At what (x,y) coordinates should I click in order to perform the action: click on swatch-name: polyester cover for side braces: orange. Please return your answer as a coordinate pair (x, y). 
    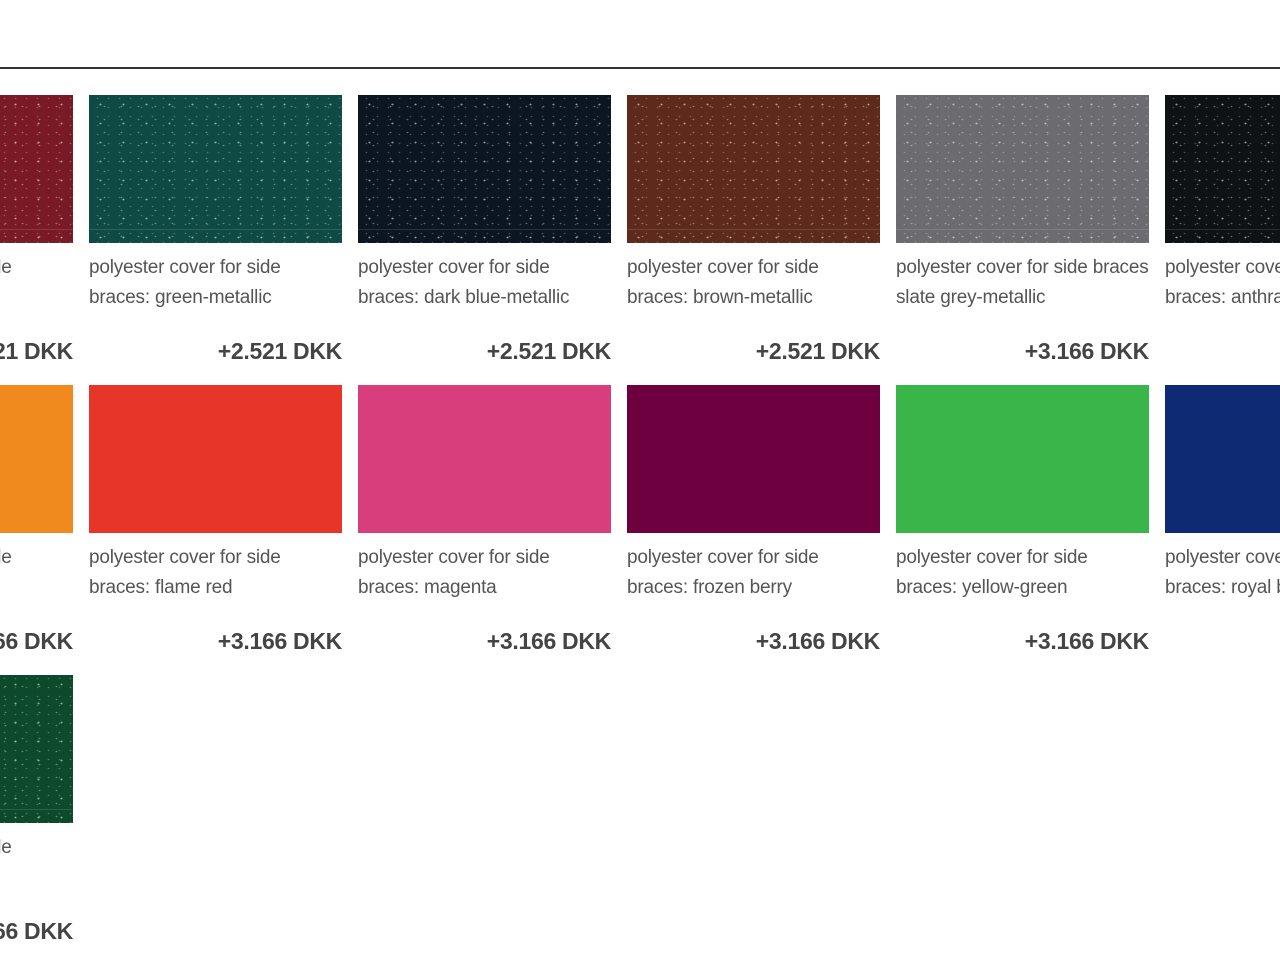
    Looking at the image, I should click on (6, 557).